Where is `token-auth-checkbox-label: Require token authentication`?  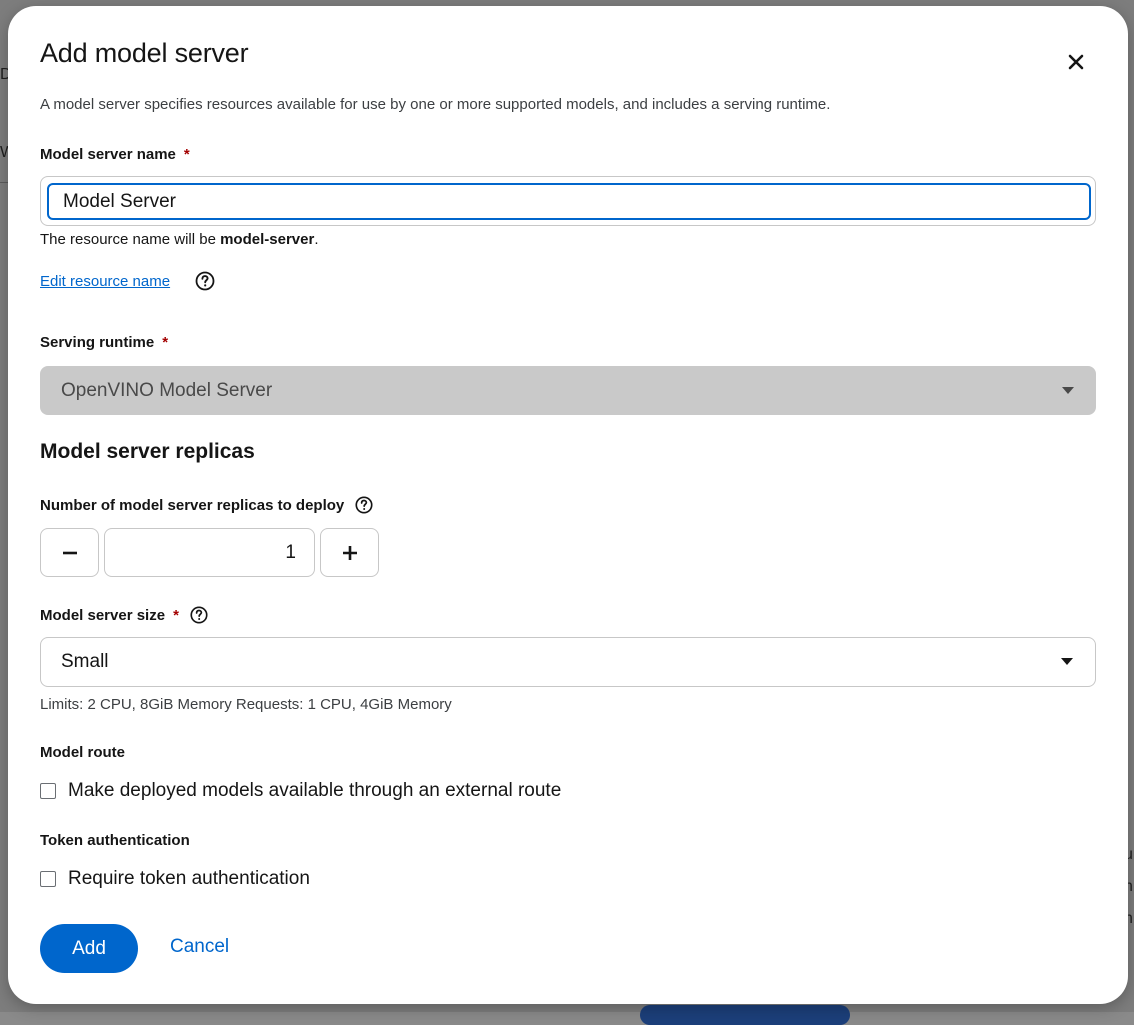
token-auth-checkbox-label: Require token authentication is located at coordinates (189, 878).